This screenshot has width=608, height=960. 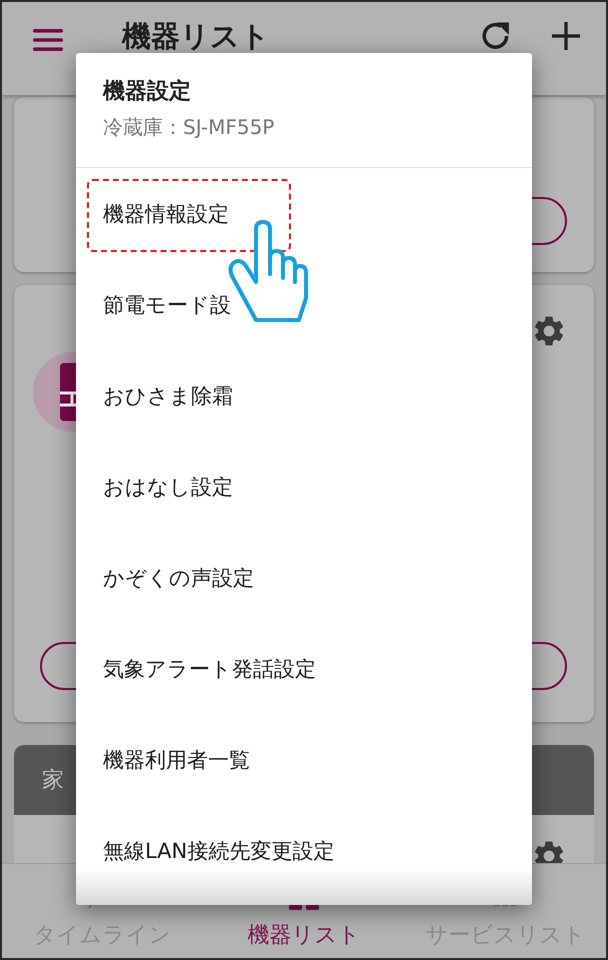 What do you see at coordinates (304, 668) in the screenshot?
I see `menu-item: 気象アラート発話設定` at bounding box center [304, 668].